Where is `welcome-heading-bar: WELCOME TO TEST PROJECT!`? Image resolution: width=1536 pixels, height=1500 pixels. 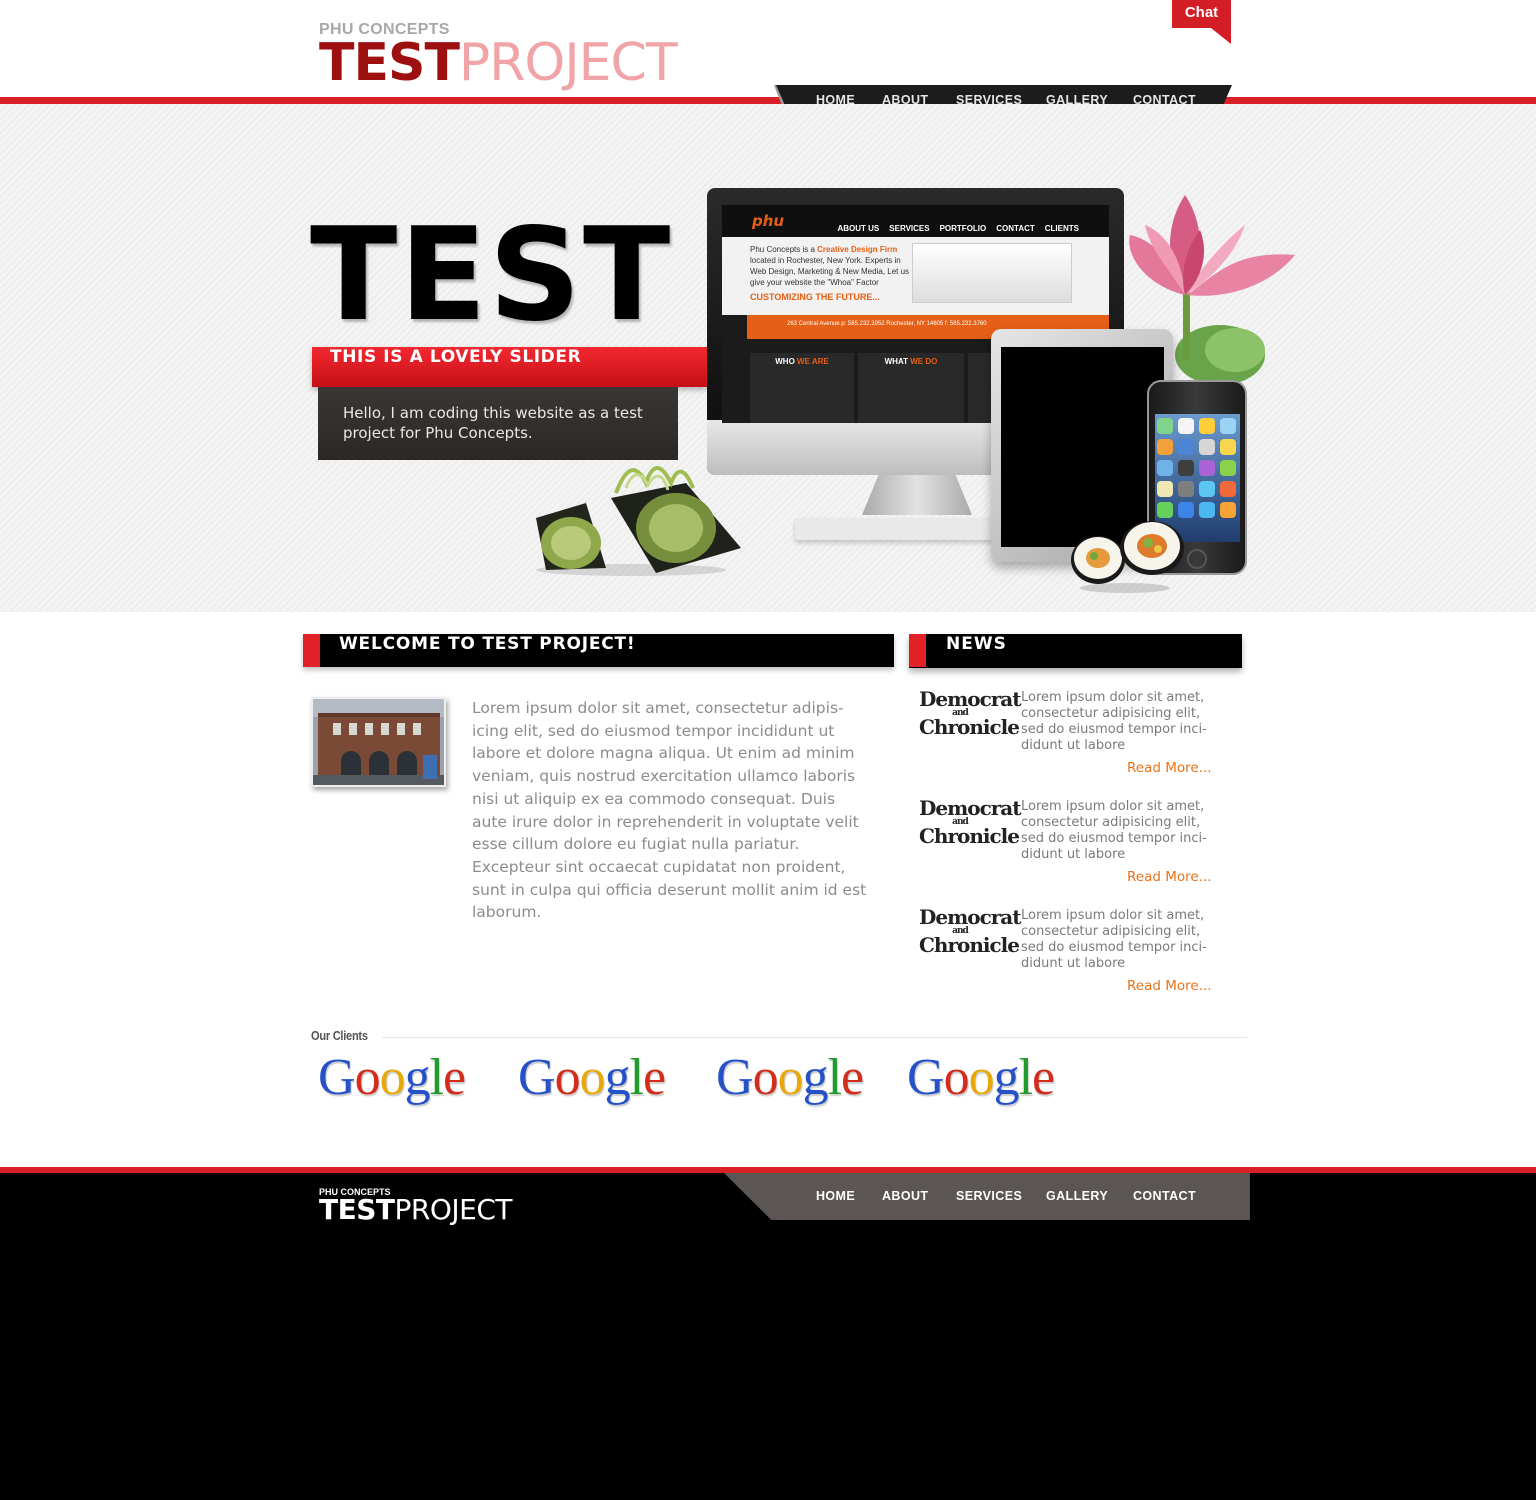 welcome-heading-bar: WELCOME TO TEST PROJECT! is located at coordinates (598, 650).